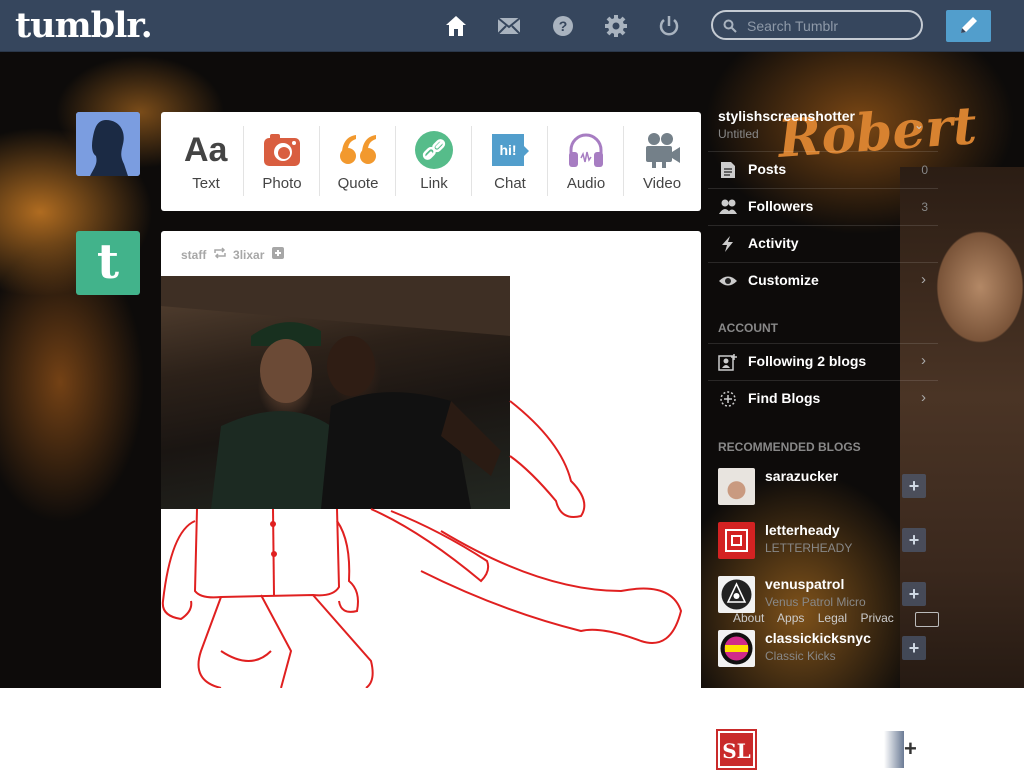  I want to click on recommended-blog-name: sarazucker, so click(802, 476).